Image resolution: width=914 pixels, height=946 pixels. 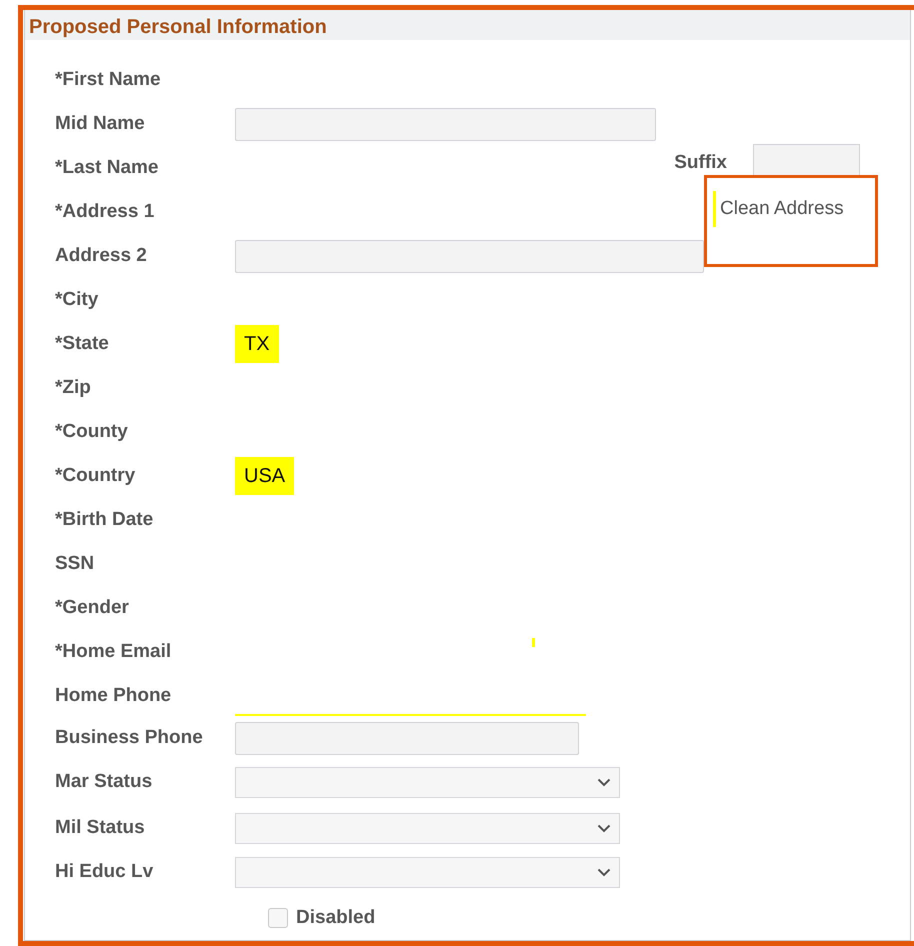 What do you see at coordinates (82, 344) in the screenshot?
I see `field-label: *State` at bounding box center [82, 344].